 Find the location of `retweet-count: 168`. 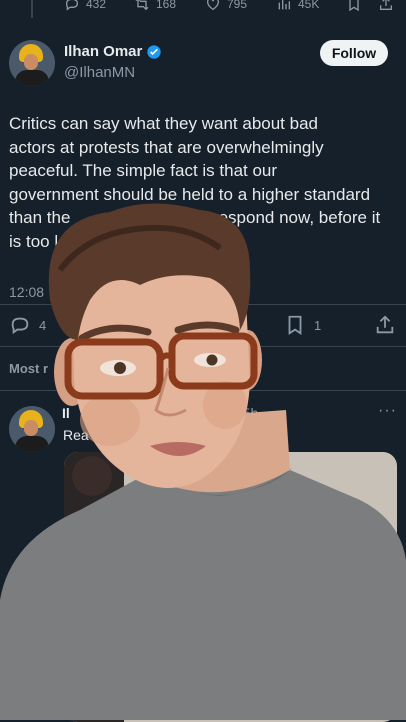

retweet-count: 168 is located at coordinates (166, 5).